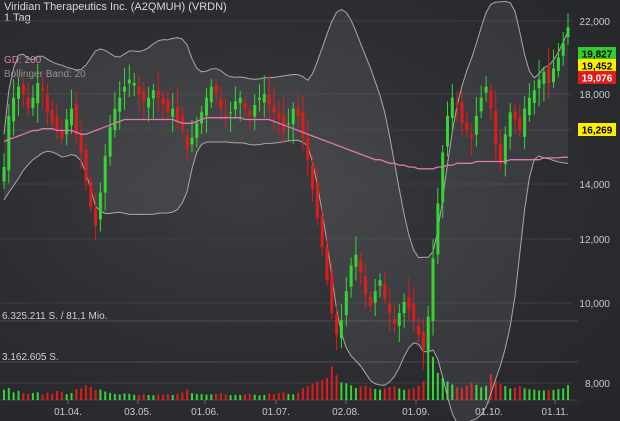  Describe the element at coordinates (594, 185) in the screenshot. I see `y-tick-label: 14,000` at that location.